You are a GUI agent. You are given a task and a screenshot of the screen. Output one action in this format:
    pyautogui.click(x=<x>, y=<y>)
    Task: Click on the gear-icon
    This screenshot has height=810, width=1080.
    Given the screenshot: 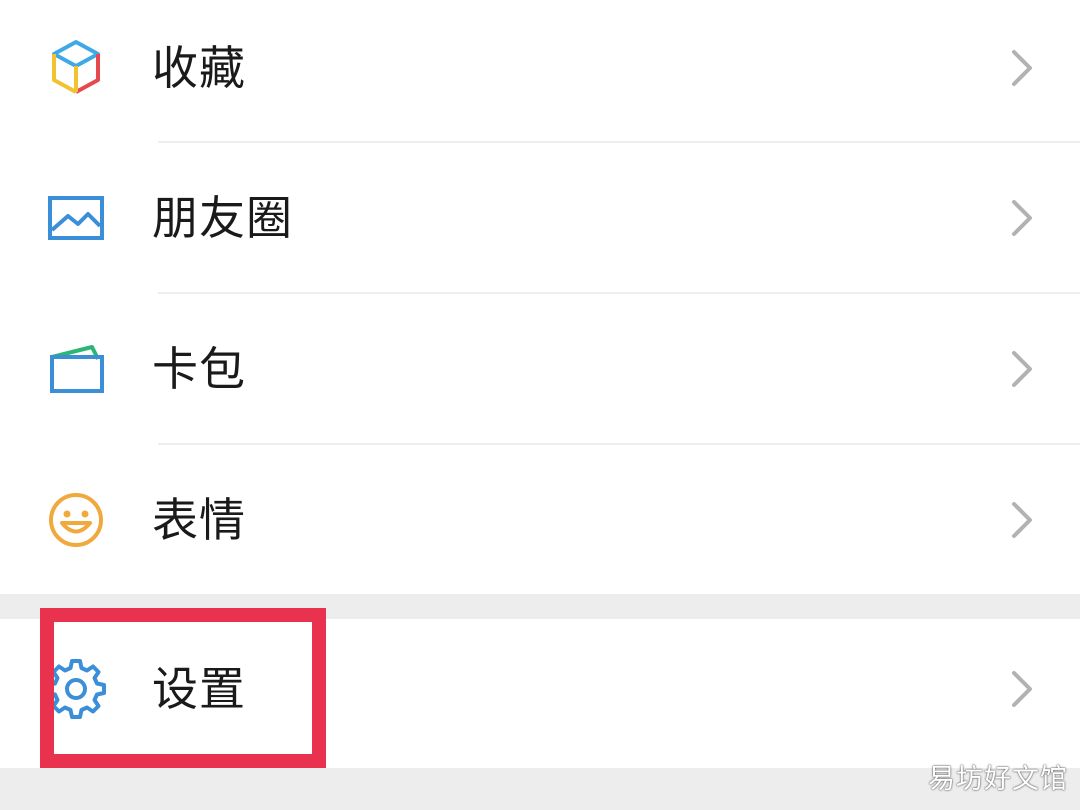 What is the action you would take?
    pyautogui.click(x=76, y=689)
    